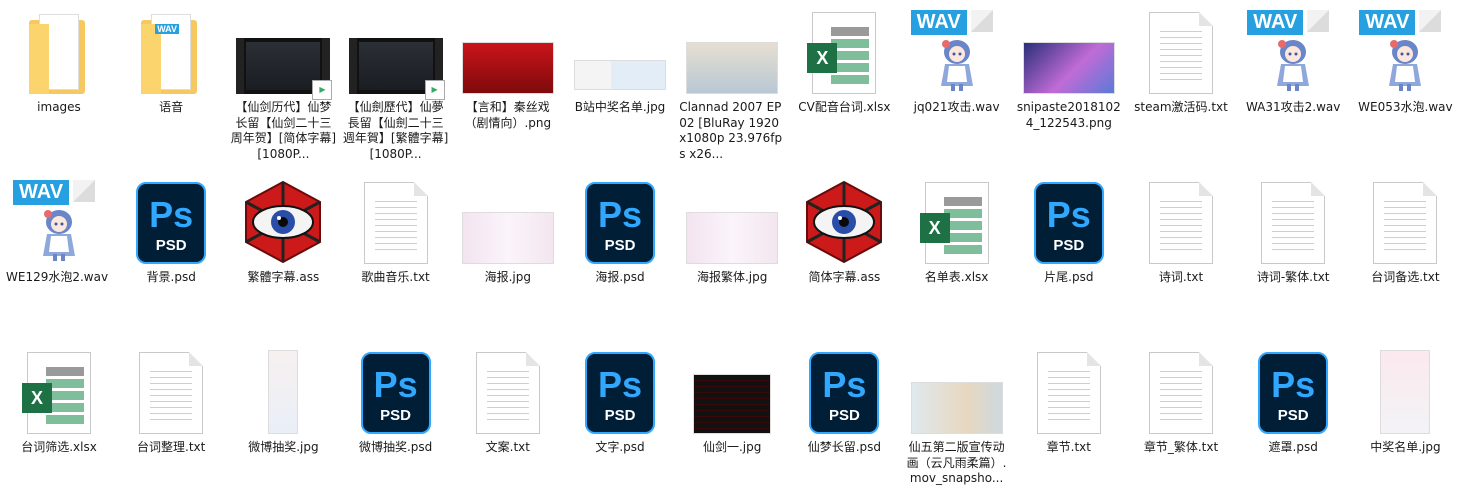 The height and width of the screenshot is (500, 1461). I want to click on file-item: 文案.txt, so click(508, 420).